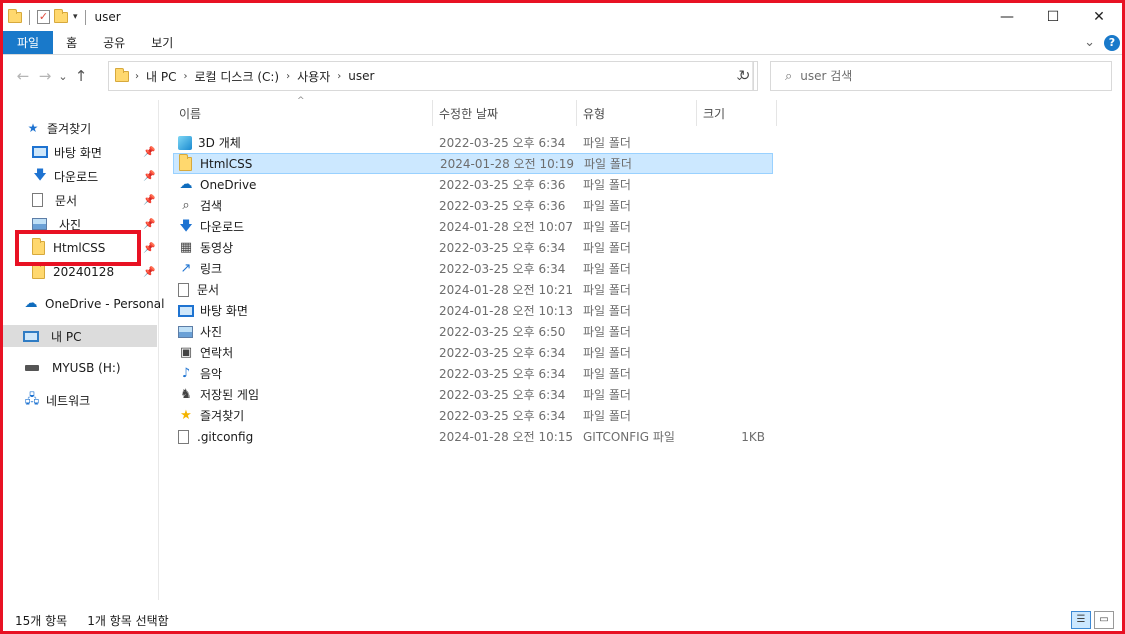 This screenshot has height=634, width=1125. What do you see at coordinates (1007, 17) in the screenshot?
I see `minimize-button: —` at bounding box center [1007, 17].